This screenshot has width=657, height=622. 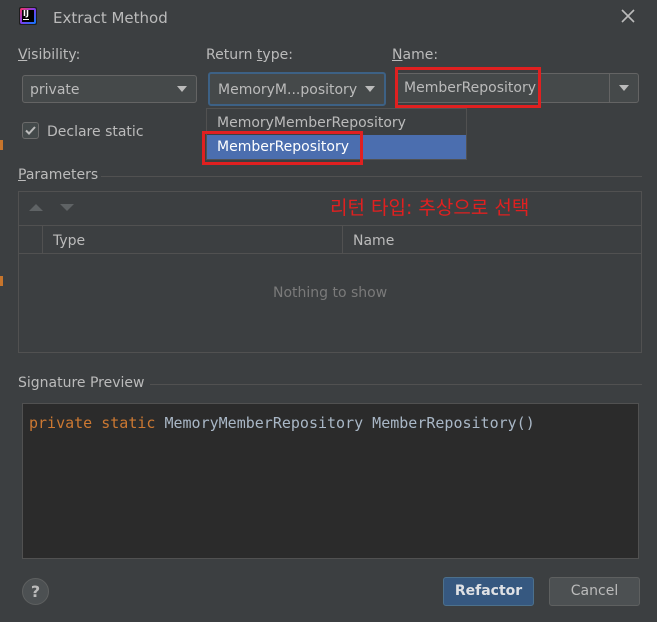 What do you see at coordinates (58, 175) in the screenshot?
I see `parameters-label: Parameters` at bounding box center [58, 175].